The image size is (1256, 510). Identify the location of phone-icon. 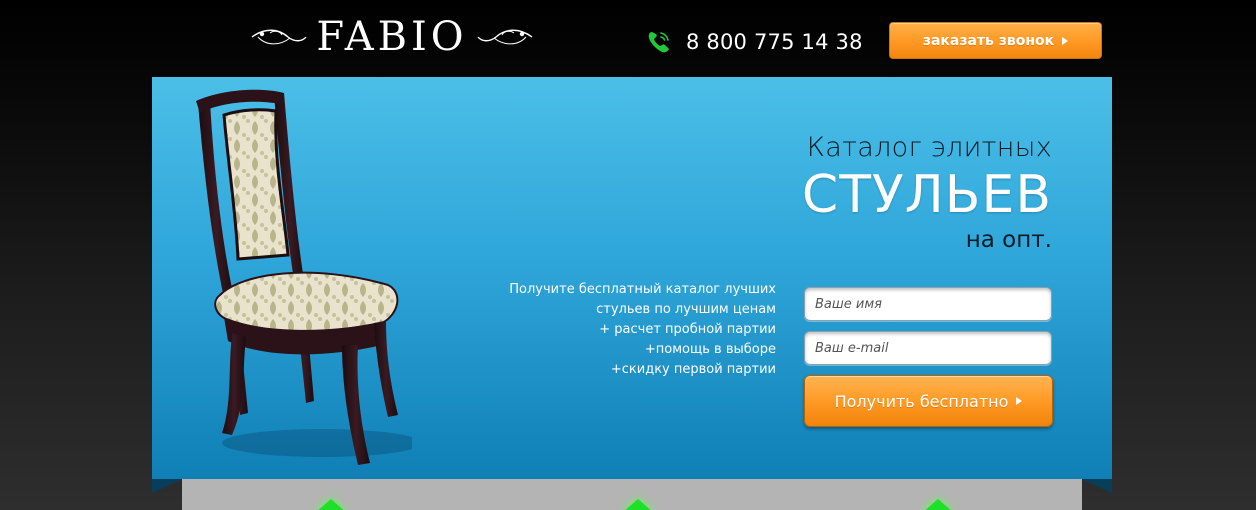
(658, 42).